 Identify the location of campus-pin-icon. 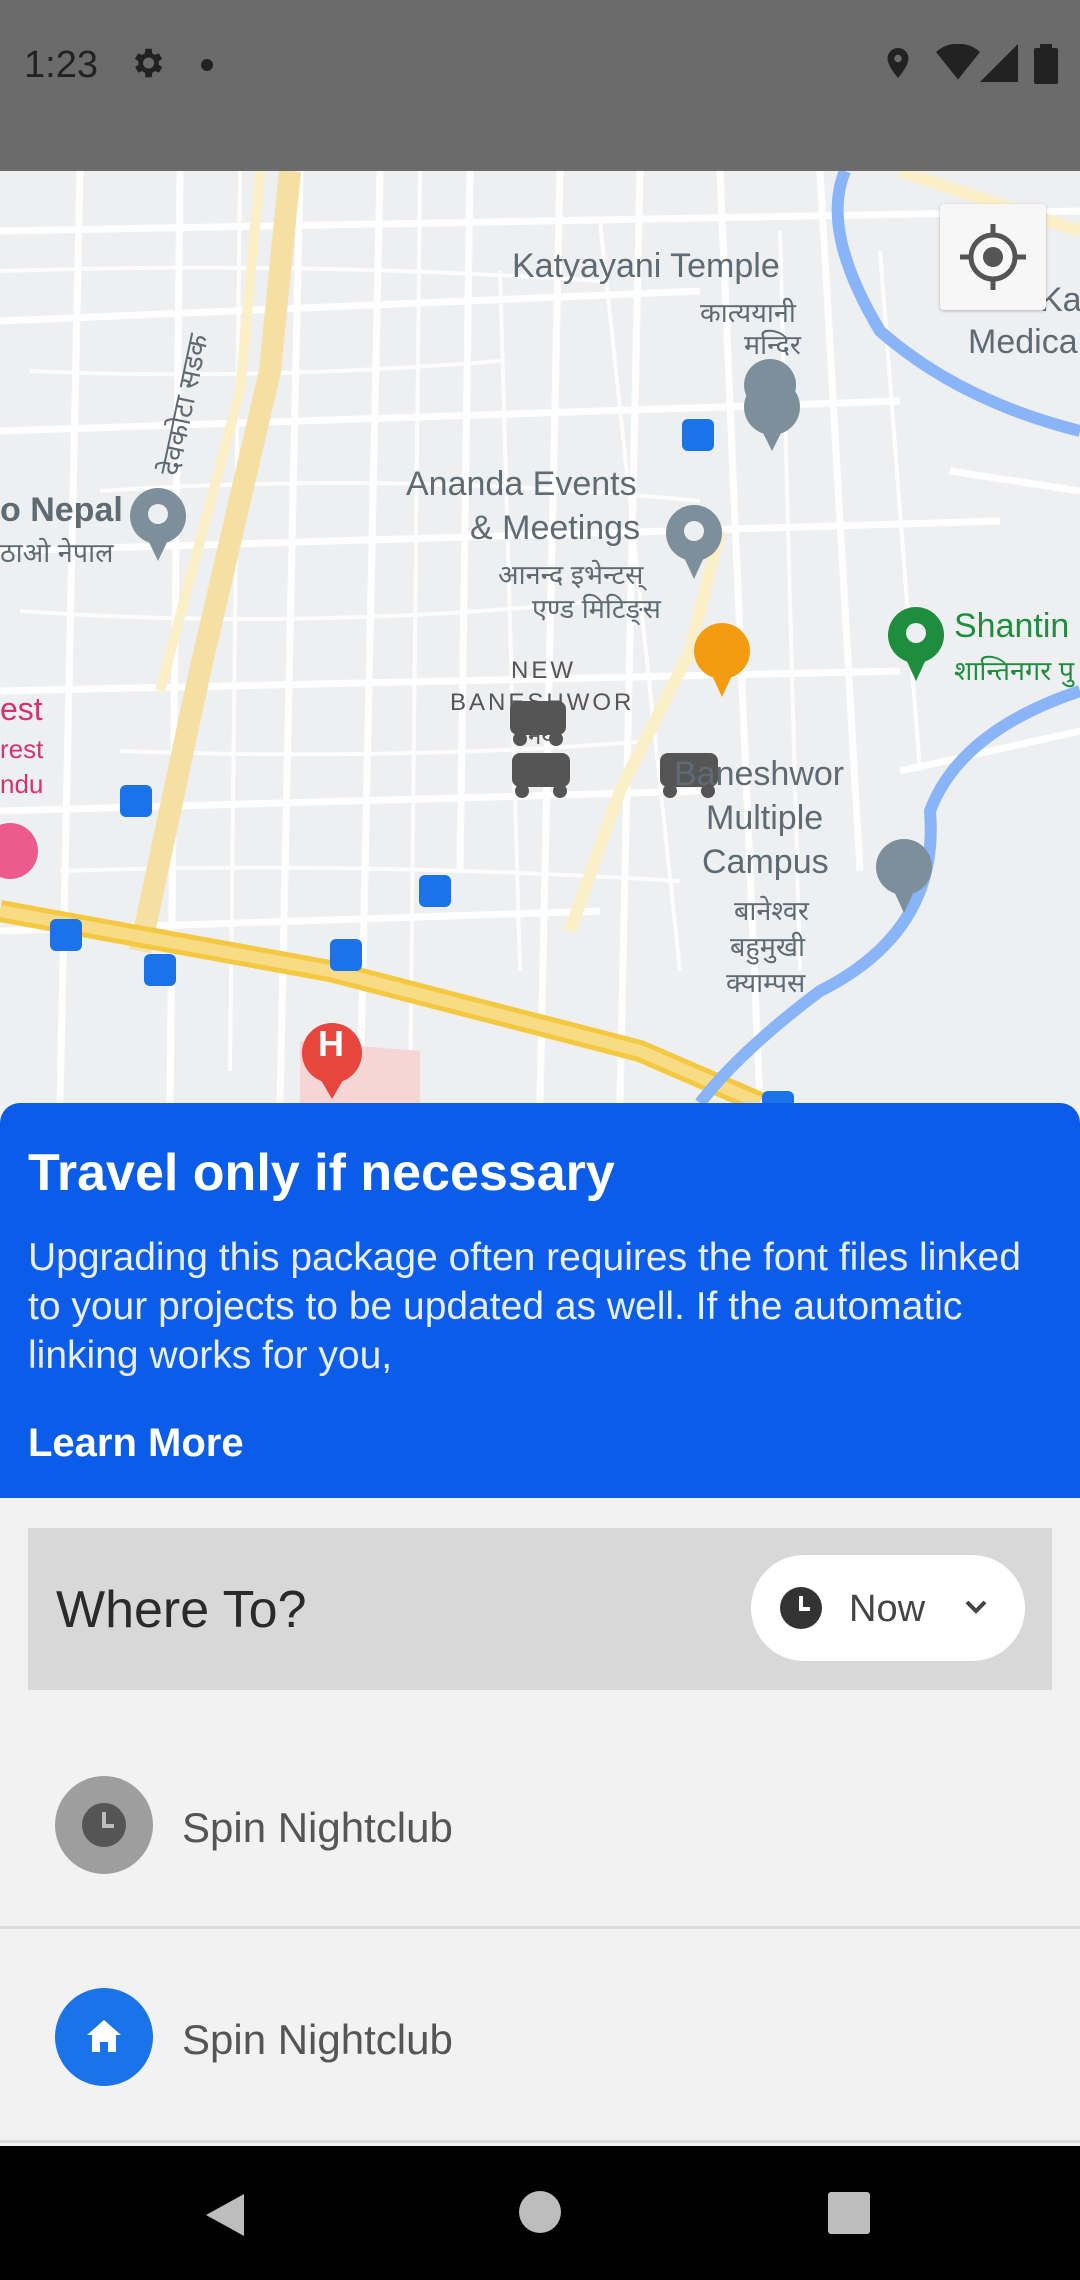
(904, 876).